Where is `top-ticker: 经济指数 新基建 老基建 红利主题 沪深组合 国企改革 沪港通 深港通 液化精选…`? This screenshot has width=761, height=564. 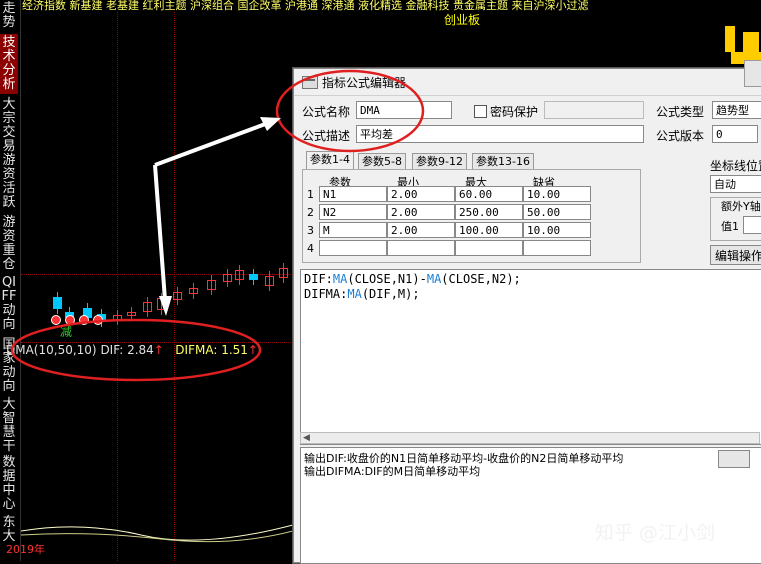
top-ticker: 经济指数 新基建 老基建 红利主题 沪深组合 国企改革 沪港通 深港通 液化精选… is located at coordinates (305, 6).